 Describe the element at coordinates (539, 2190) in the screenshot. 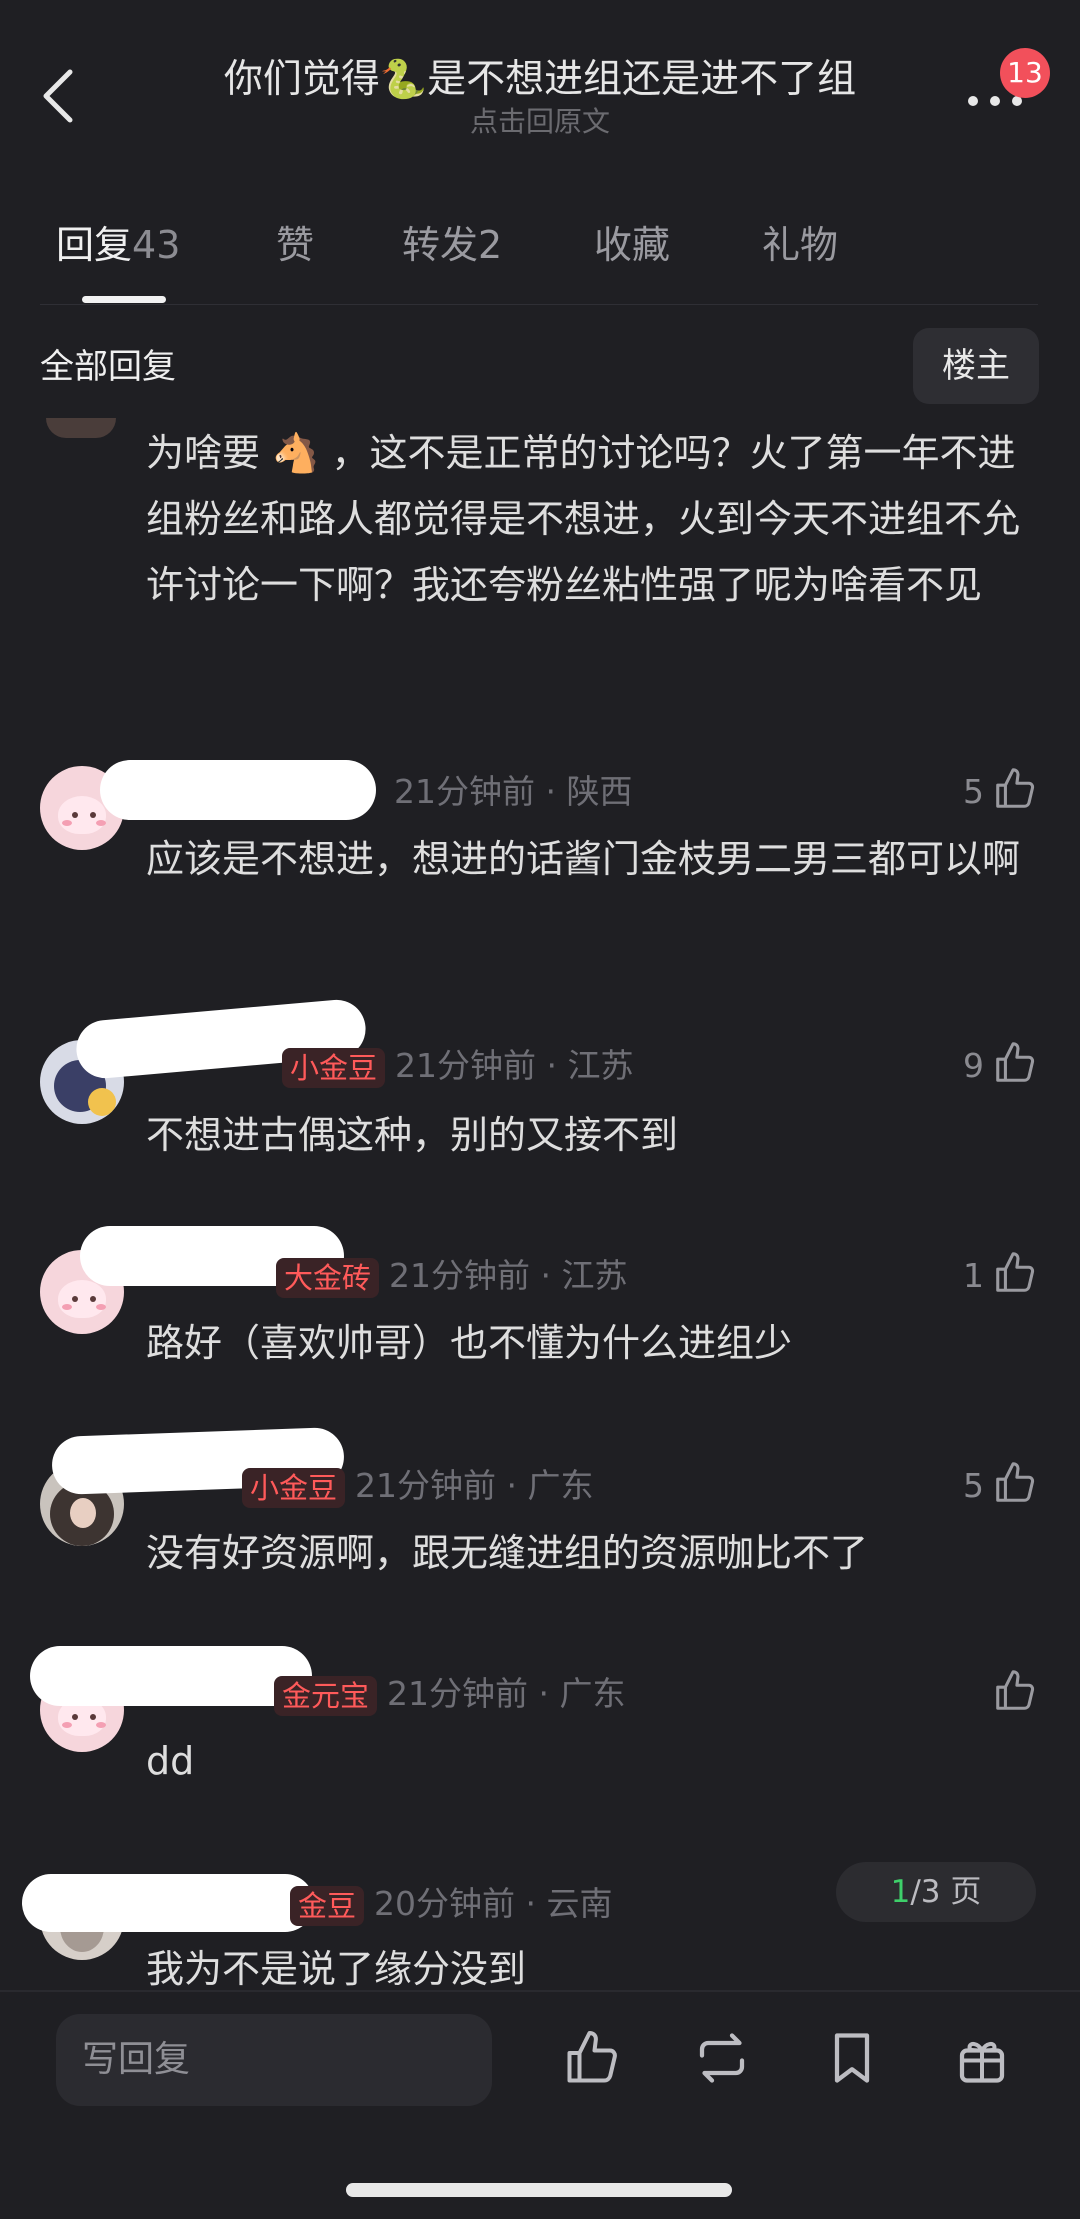

I see `home-indicator` at that location.